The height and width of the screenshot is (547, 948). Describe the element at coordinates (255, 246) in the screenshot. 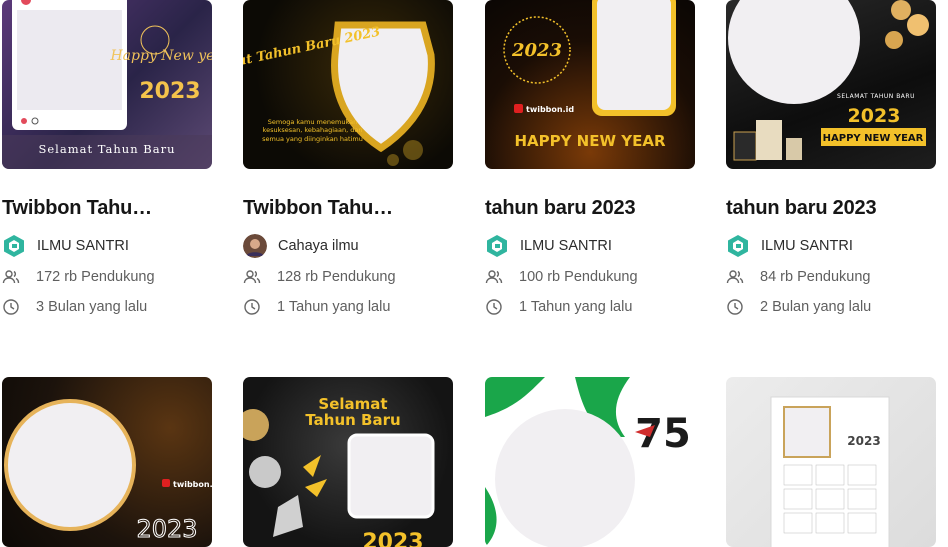

I see `user-avatar-icon` at that location.